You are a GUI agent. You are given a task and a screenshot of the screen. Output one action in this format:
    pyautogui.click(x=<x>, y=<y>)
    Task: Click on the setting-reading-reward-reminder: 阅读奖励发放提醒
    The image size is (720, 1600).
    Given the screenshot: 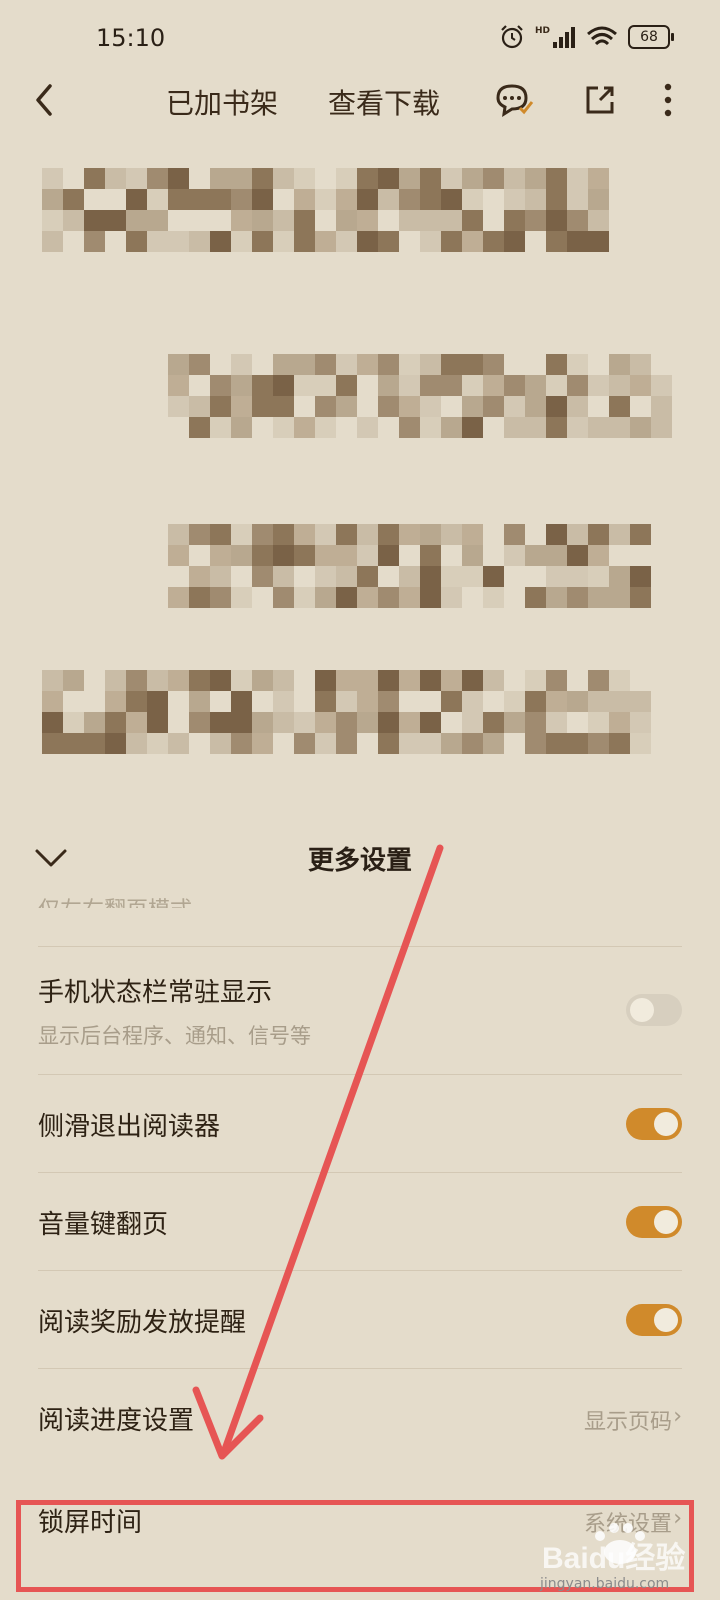 What is the action you would take?
    pyautogui.click(x=360, y=1319)
    